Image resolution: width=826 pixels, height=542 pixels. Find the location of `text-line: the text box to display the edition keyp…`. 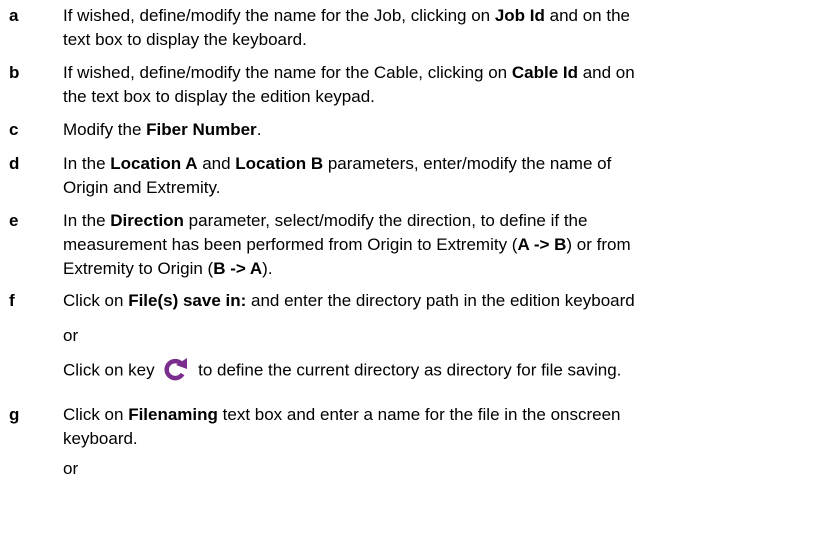

text-line: the text box to display the edition keyp… is located at coordinates (219, 96).